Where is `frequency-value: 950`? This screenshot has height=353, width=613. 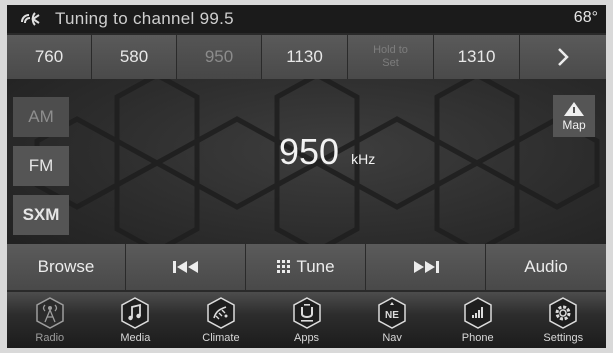
frequency-value: 950 is located at coordinates (309, 151).